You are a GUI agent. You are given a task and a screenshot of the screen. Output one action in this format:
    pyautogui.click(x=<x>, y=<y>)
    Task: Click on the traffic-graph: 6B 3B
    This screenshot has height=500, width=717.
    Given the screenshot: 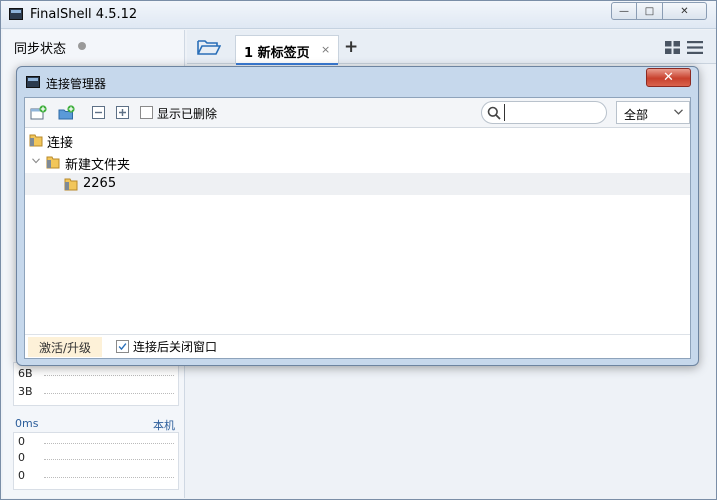 What is the action you would take?
    pyautogui.click(x=96, y=384)
    